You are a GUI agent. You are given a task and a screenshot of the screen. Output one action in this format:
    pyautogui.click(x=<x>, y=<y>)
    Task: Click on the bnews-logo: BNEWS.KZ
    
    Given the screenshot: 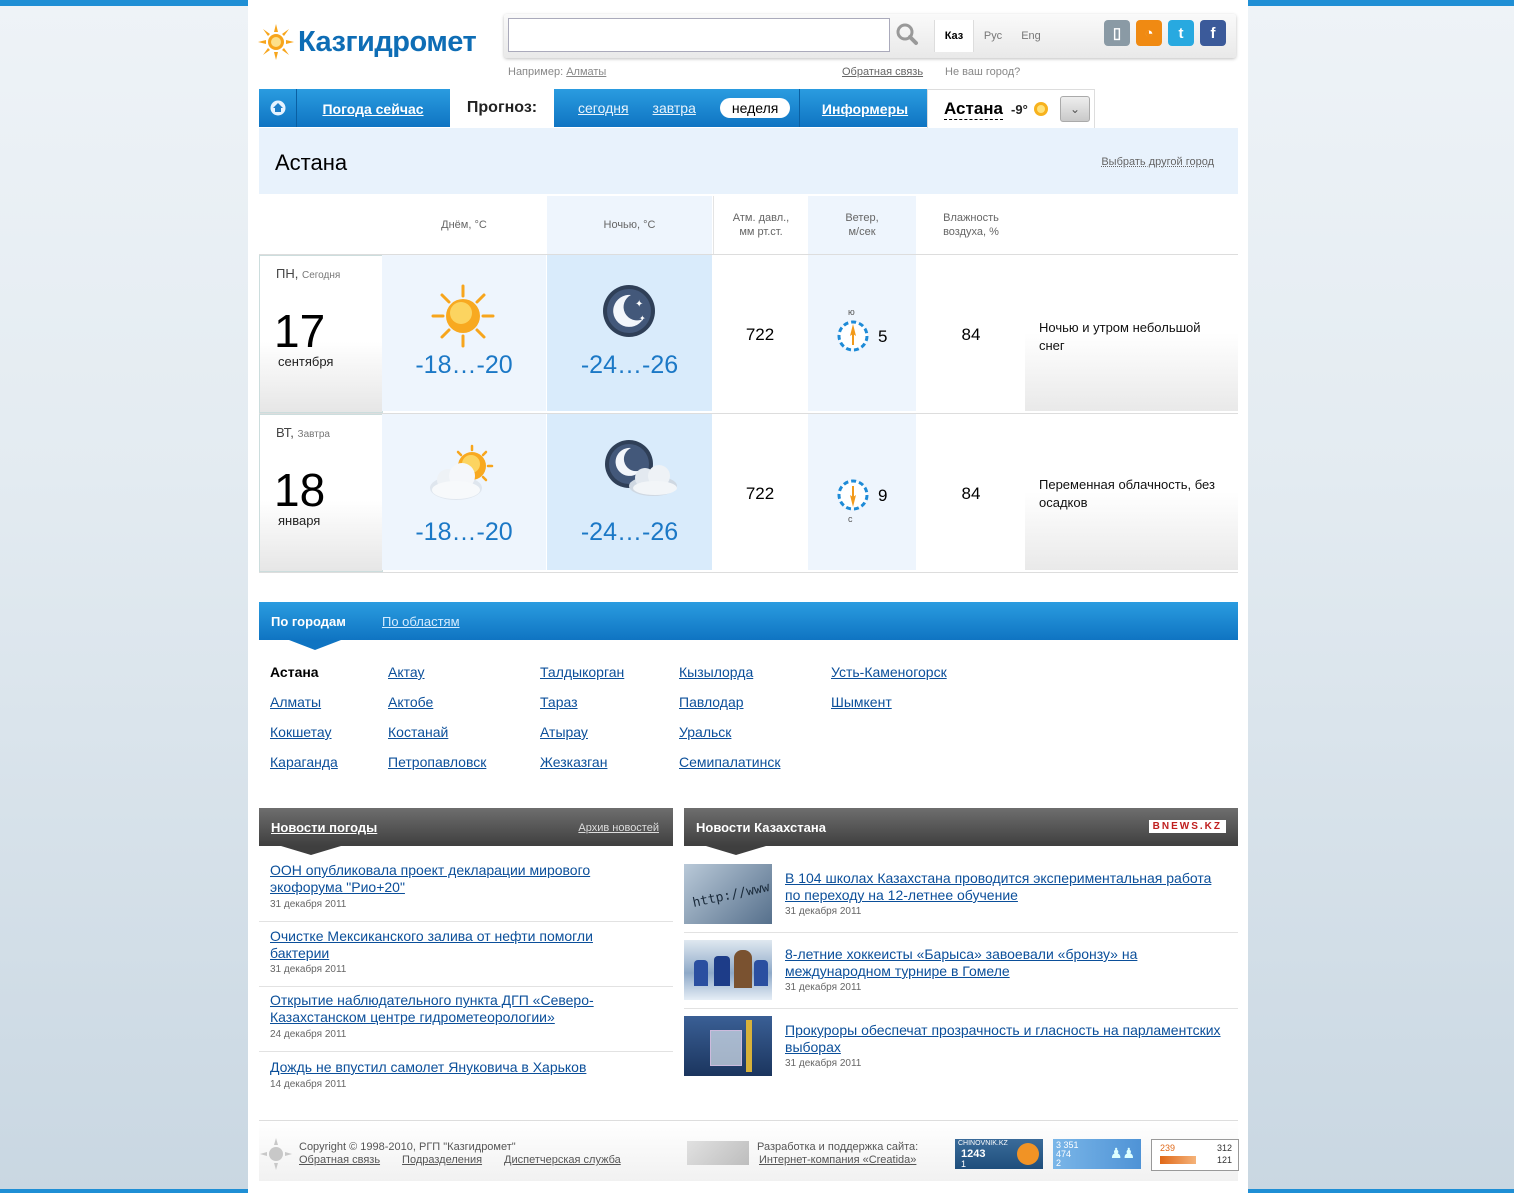 What is the action you would take?
    pyautogui.click(x=1187, y=826)
    